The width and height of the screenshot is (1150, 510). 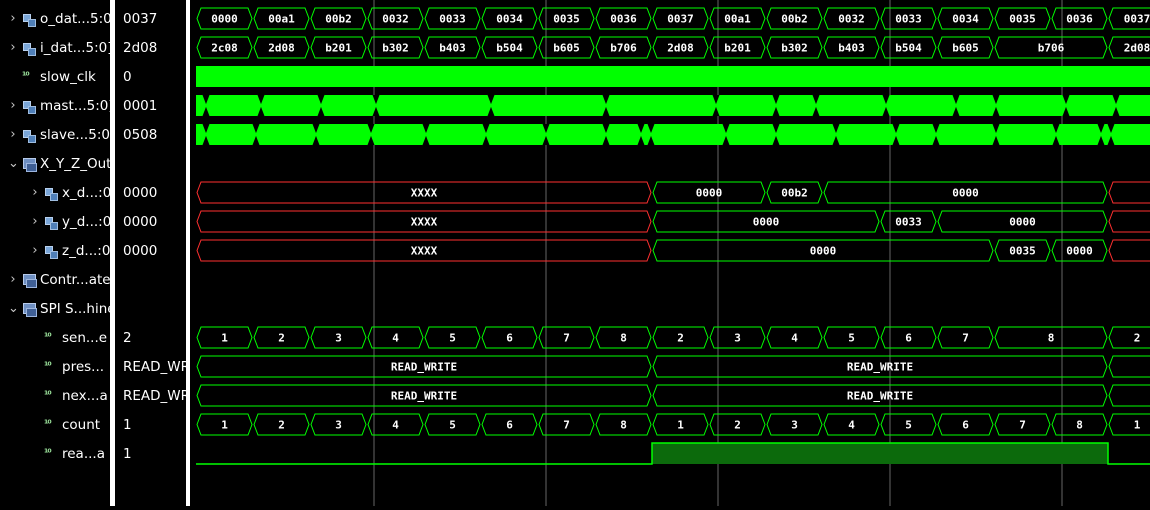 I want to click on signal-row-spi: ⌄ SPI S...hine, so click(x=59, y=308).